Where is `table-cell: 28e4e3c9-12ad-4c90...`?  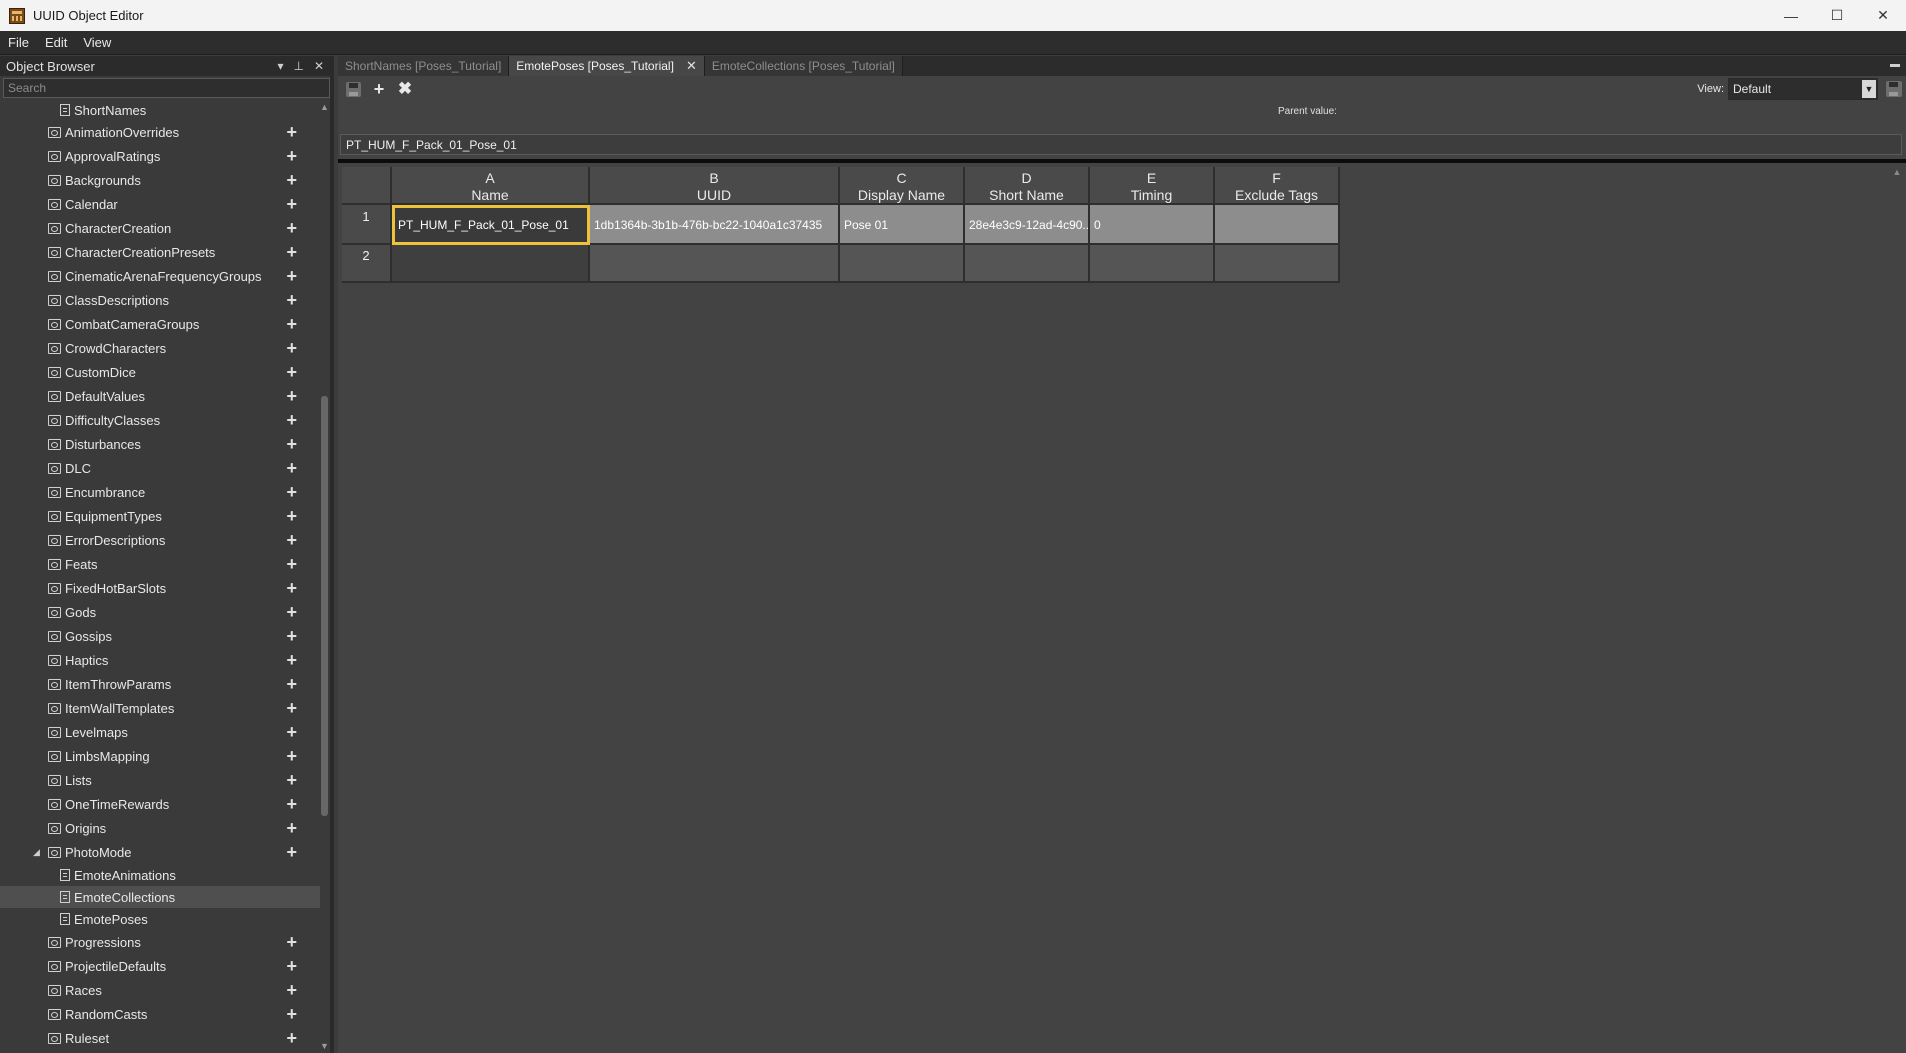
table-cell: 28e4e3c9-12ad-4c90... is located at coordinates (1027, 225).